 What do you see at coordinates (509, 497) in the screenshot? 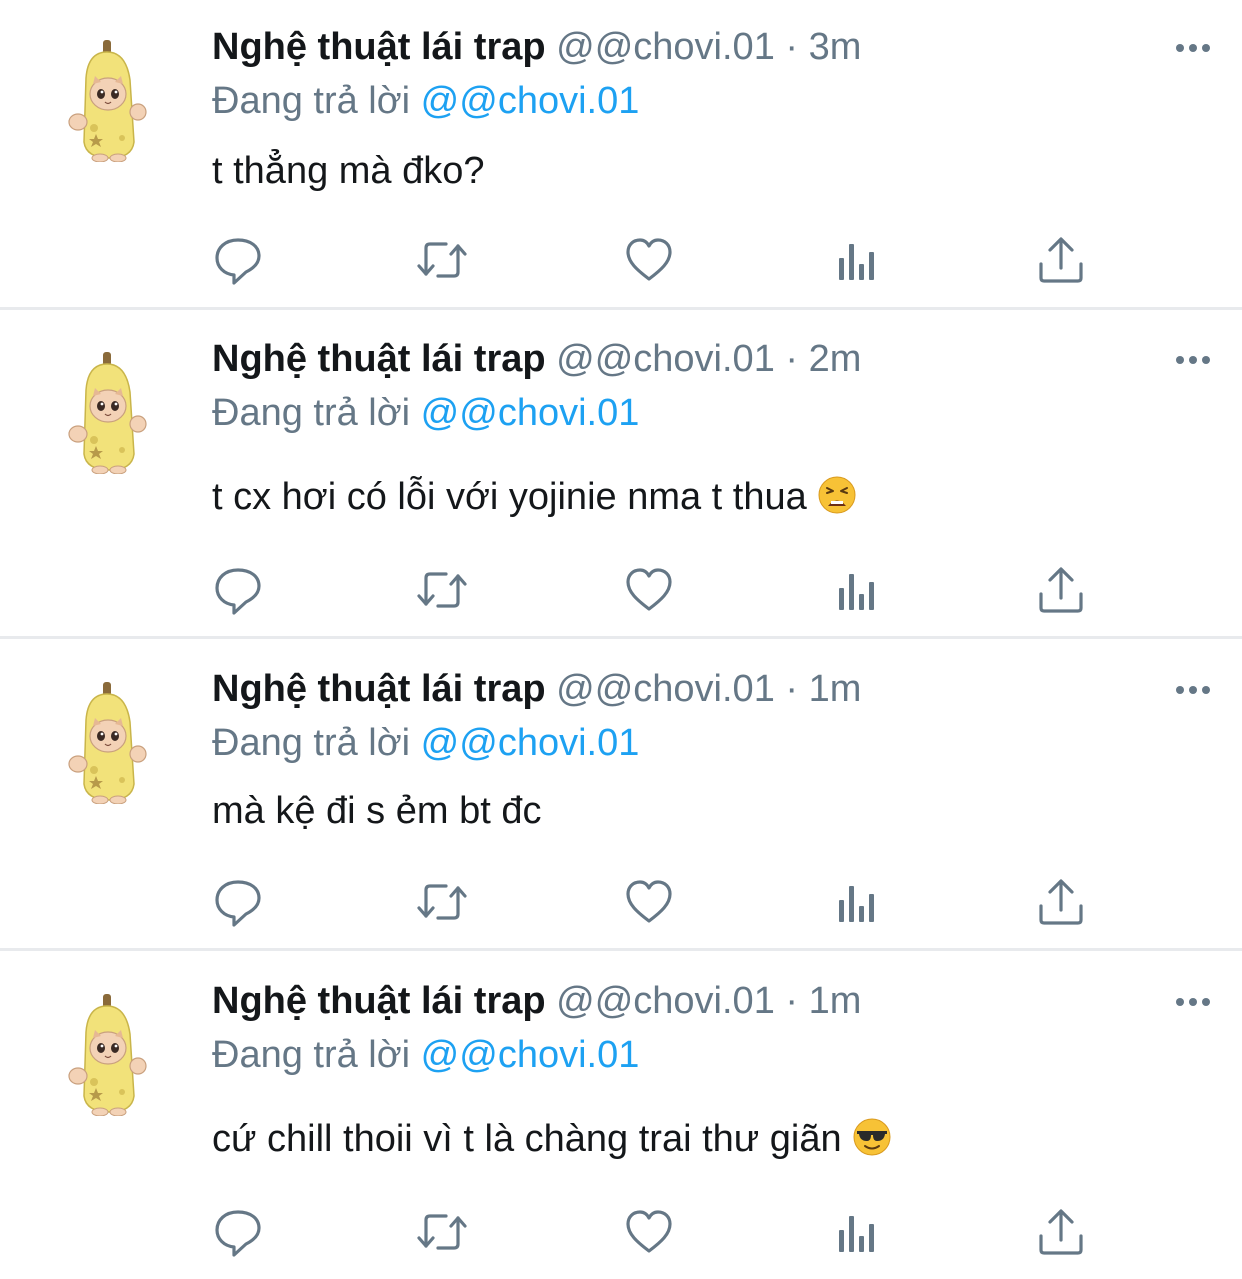
I see `tweet-text: t cx hơi có lỗi với yojinie nma t thua` at bounding box center [509, 497].